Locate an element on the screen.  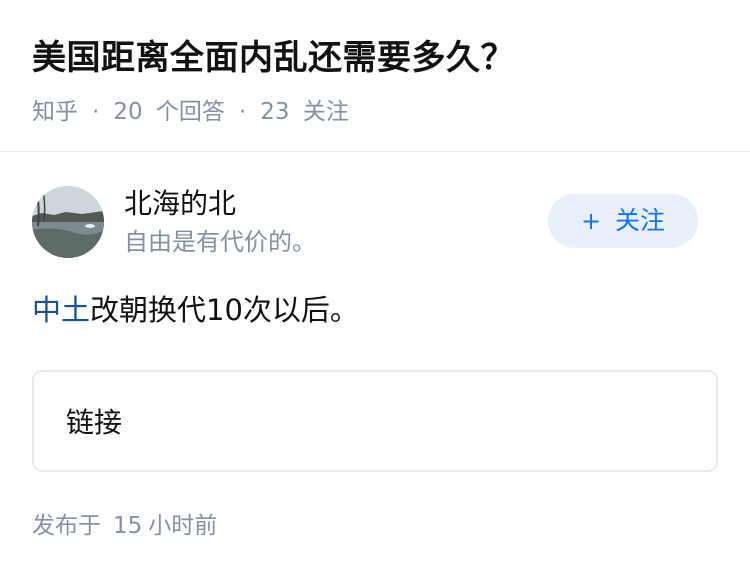
follow-label: 关注 is located at coordinates (640, 220).